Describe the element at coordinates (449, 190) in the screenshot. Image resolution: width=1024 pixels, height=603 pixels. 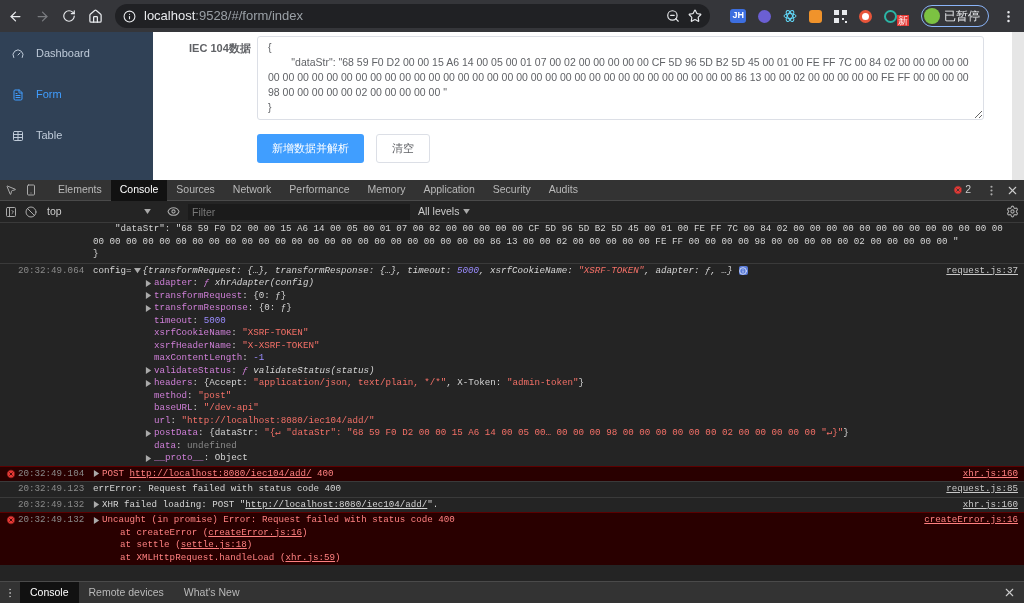
I see `devtools-tab: Application` at that location.